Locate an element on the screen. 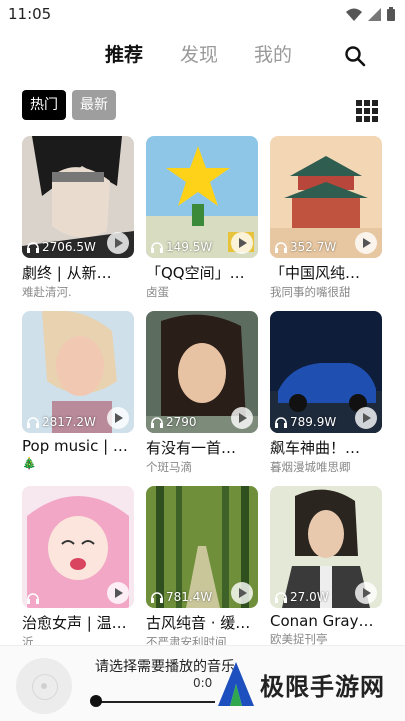 This screenshot has height=721, width=405. tab-recommend: 推荐 is located at coordinates (124, 53).